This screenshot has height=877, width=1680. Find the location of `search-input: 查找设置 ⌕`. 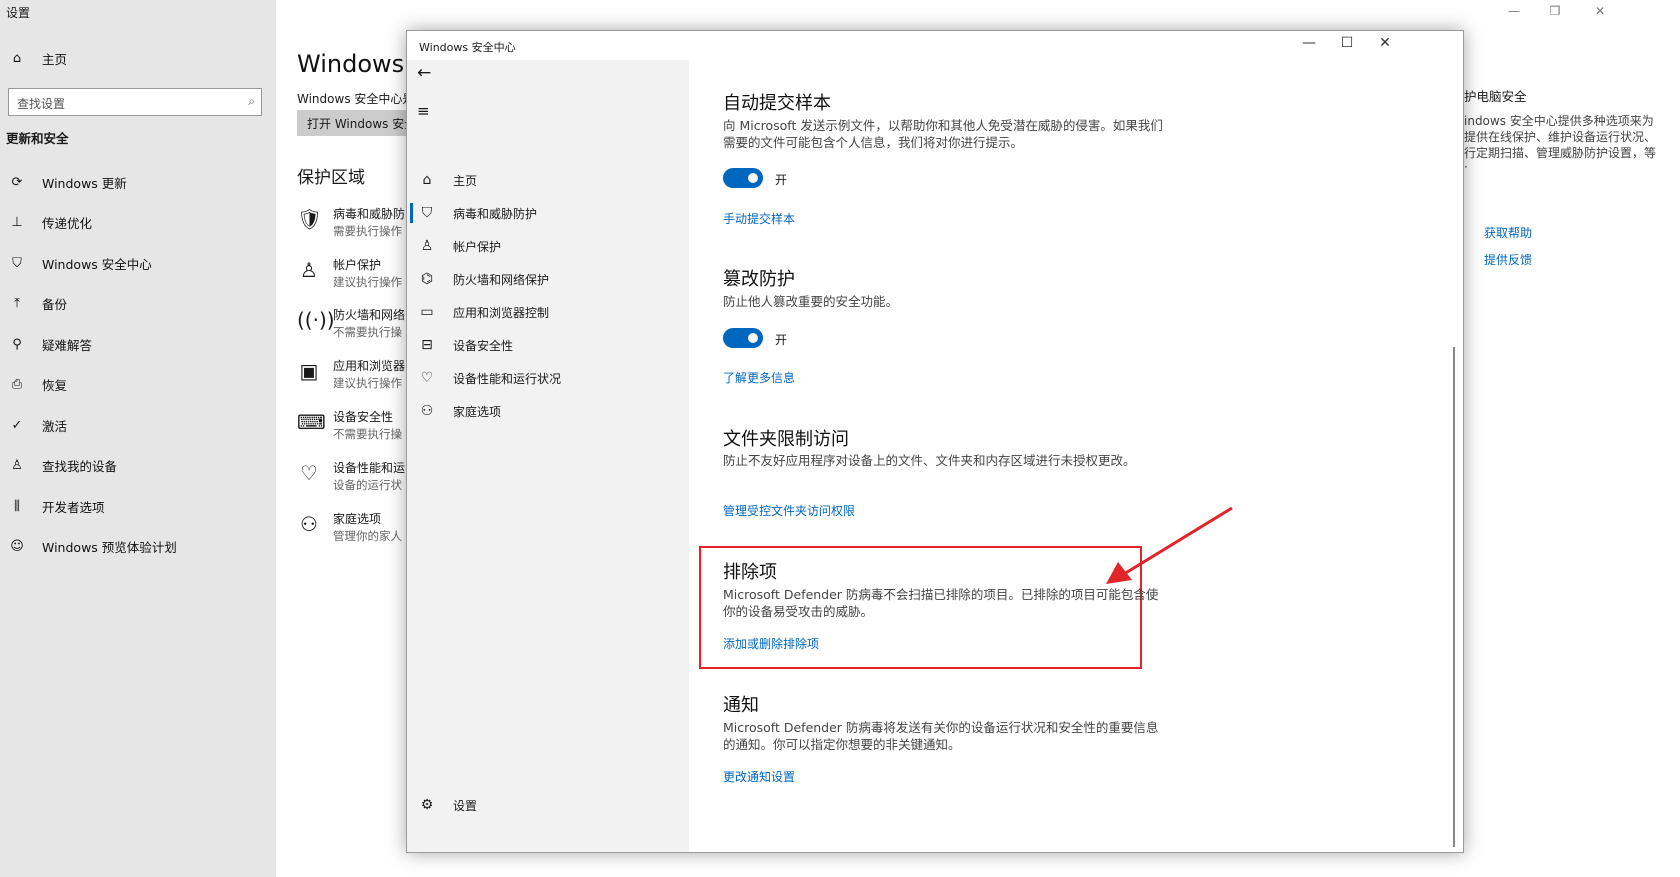

search-input: 查找设置 ⌕ is located at coordinates (135, 102).